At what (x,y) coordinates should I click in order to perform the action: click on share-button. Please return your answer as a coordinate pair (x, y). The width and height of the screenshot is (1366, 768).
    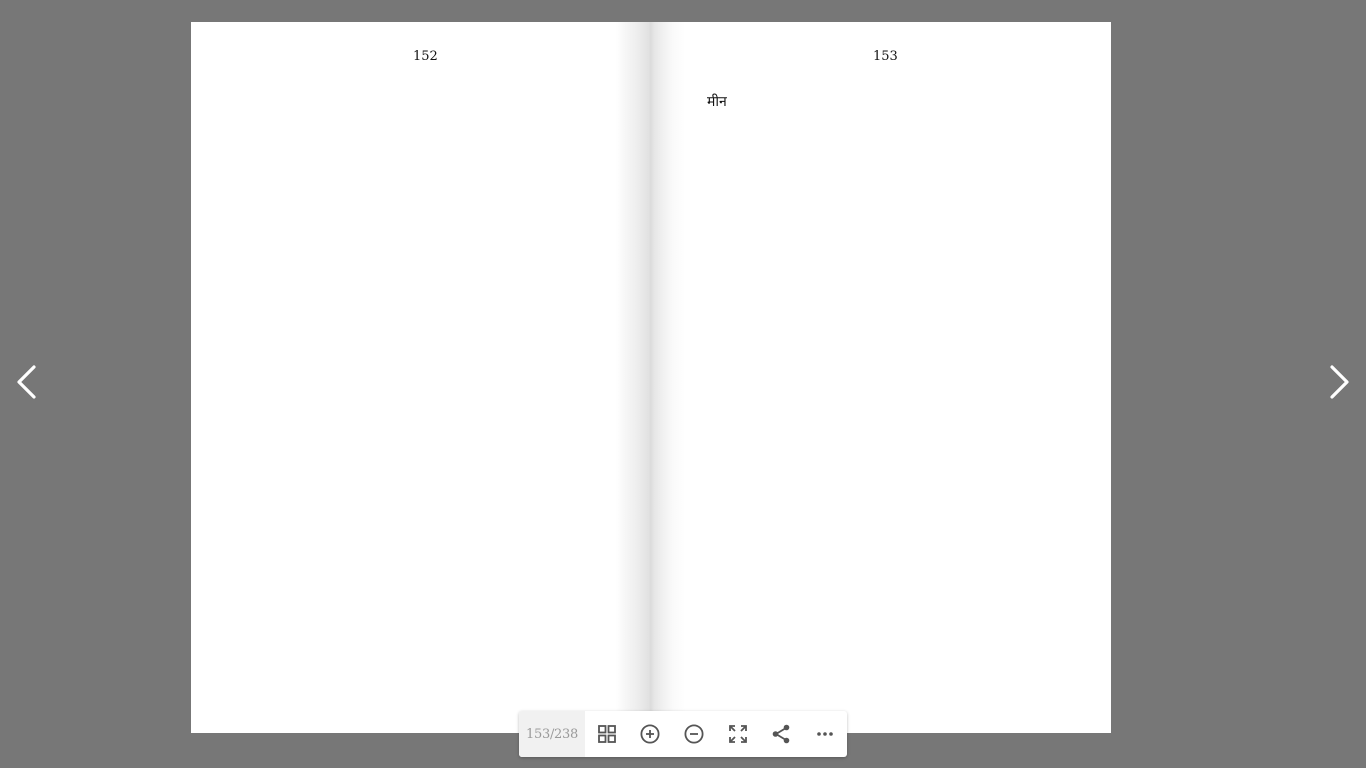
    Looking at the image, I should click on (781, 734).